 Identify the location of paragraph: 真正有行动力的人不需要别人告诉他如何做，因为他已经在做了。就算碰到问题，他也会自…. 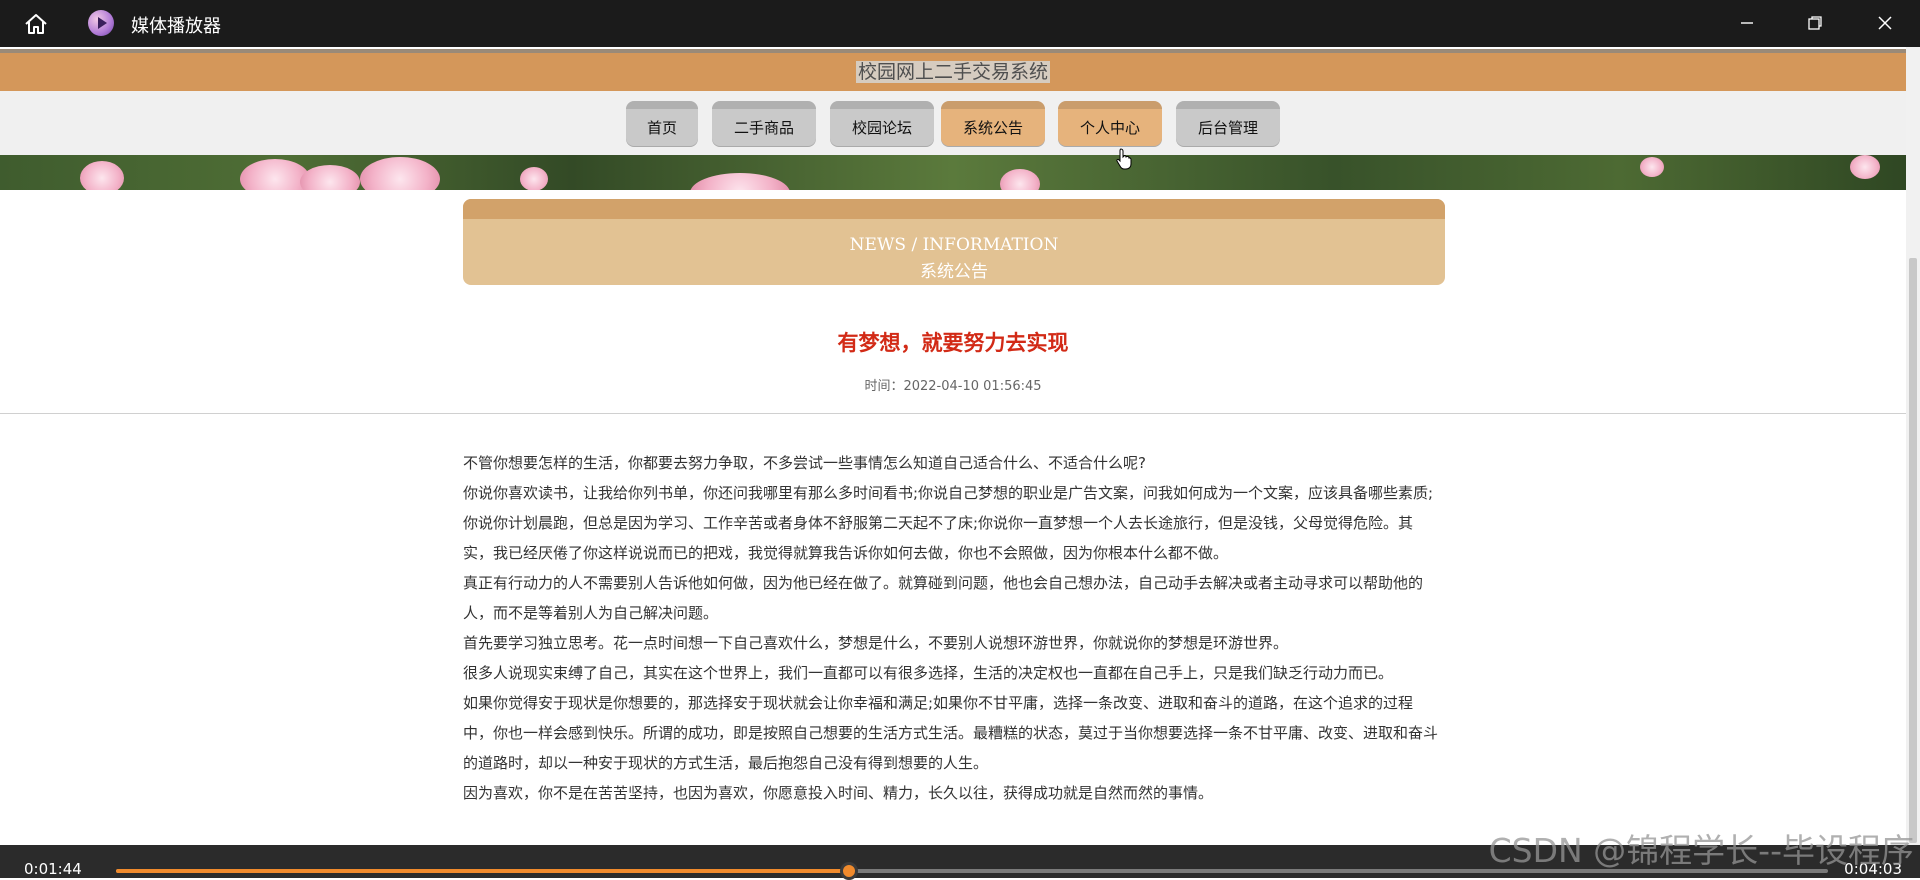
(943, 598).